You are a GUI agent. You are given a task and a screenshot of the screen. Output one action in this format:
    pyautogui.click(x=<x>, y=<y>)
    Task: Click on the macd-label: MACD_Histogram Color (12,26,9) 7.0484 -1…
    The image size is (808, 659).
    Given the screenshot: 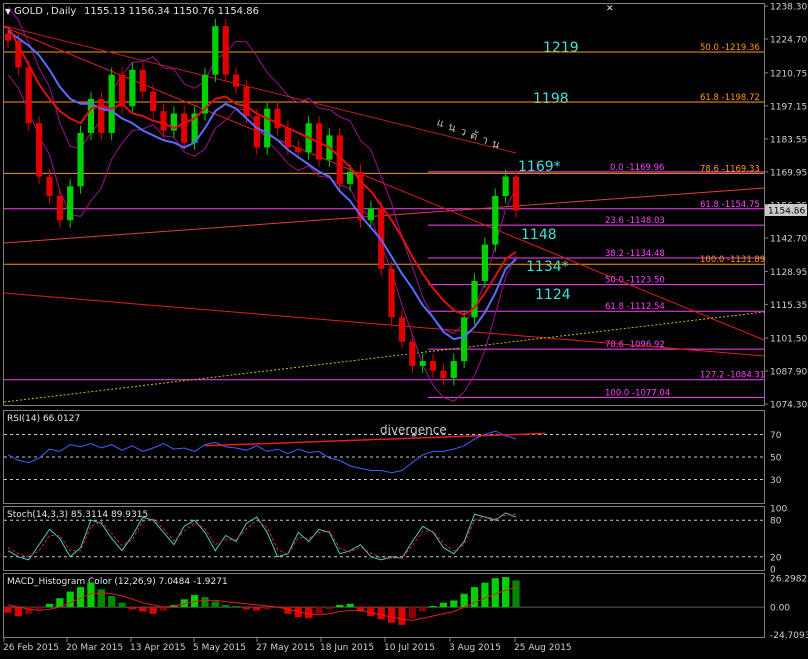 What is the action you would take?
    pyautogui.click(x=117, y=582)
    